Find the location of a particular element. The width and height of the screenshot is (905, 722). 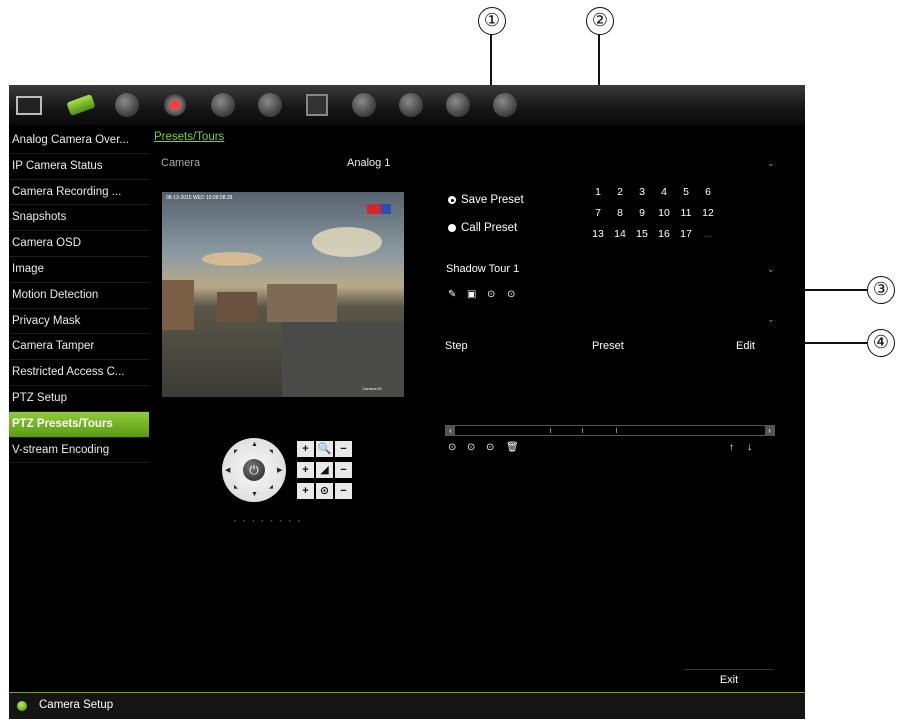

sidebar-item-motion-detection: Motion Detection is located at coordinates (79, 296).